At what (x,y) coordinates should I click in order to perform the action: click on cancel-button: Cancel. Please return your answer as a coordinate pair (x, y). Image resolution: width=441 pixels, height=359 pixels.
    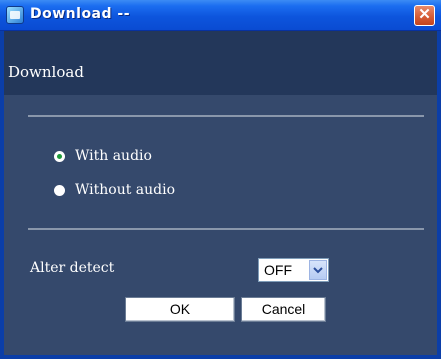
    Looking at the image, I should click on (283, 309).